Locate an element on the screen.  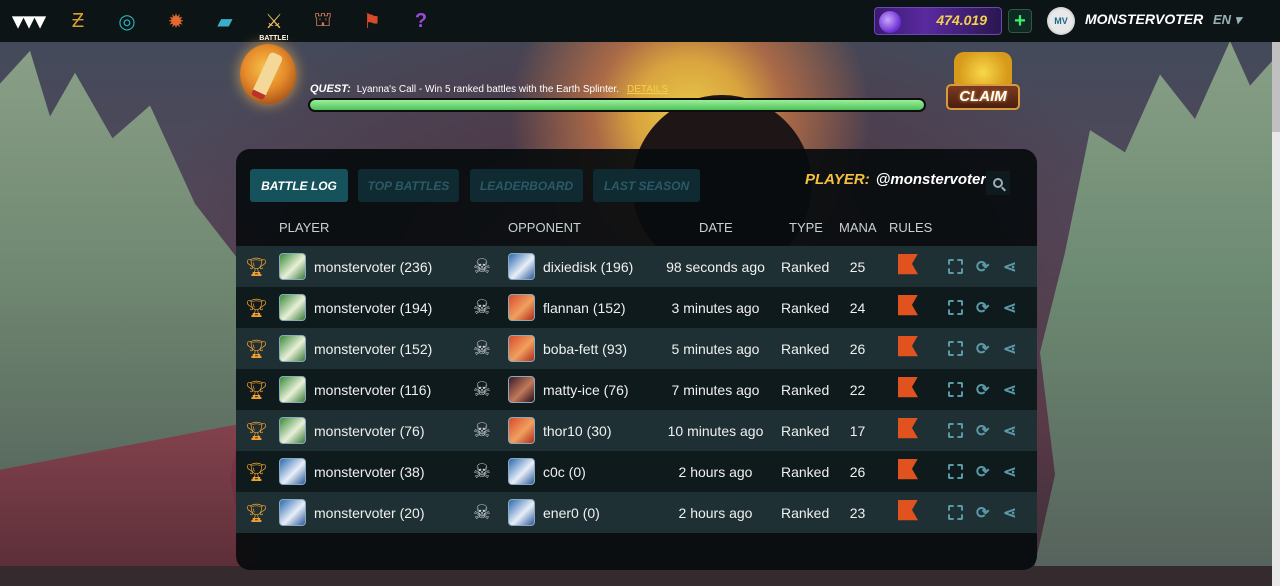
opponent-name: boba-fett (93) is located at coordinates (585, 349).